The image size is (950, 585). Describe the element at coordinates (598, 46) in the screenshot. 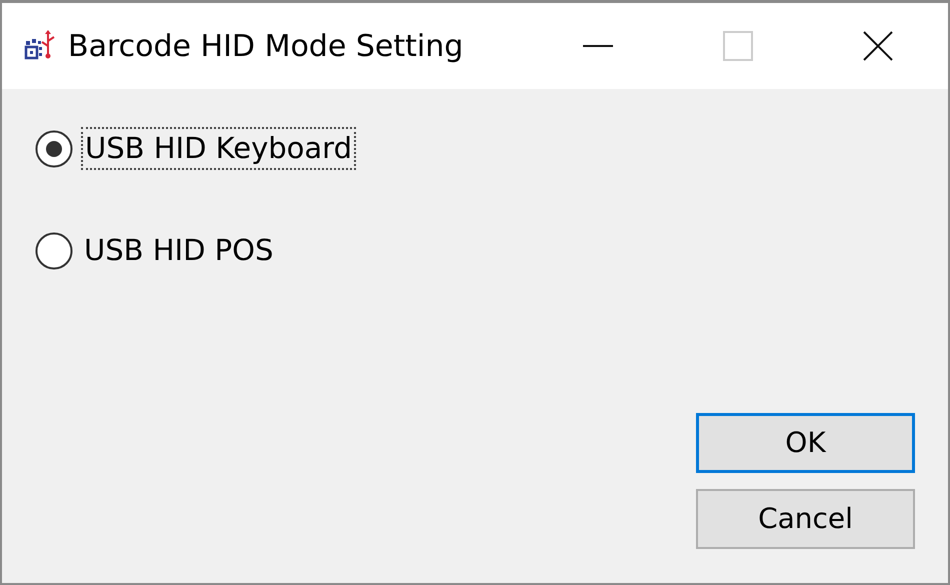

I see `minimize-icon` at that location.